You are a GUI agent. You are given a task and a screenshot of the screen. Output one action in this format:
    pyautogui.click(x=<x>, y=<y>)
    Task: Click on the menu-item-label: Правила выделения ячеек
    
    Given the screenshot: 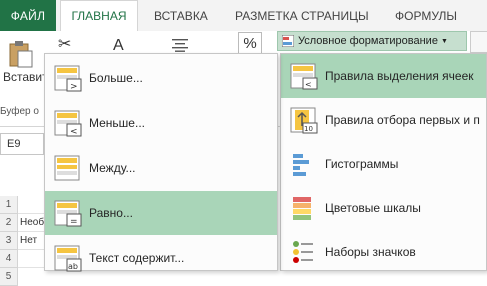 What is the action you would take?
    pyautogui.click(x=399, y=76)
    